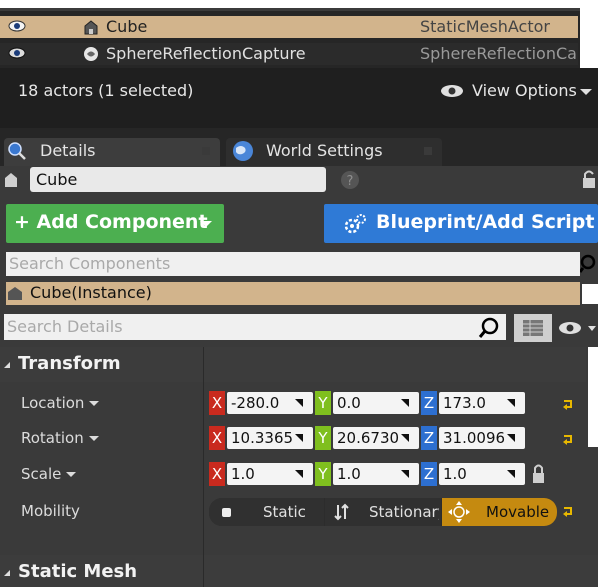 This screenshot has height=587, width=598. What do you see at coordinates (324, 150) in the screenshot?
I see `tab-world-settings-label: World Settings` at bounding box center [324, 150].